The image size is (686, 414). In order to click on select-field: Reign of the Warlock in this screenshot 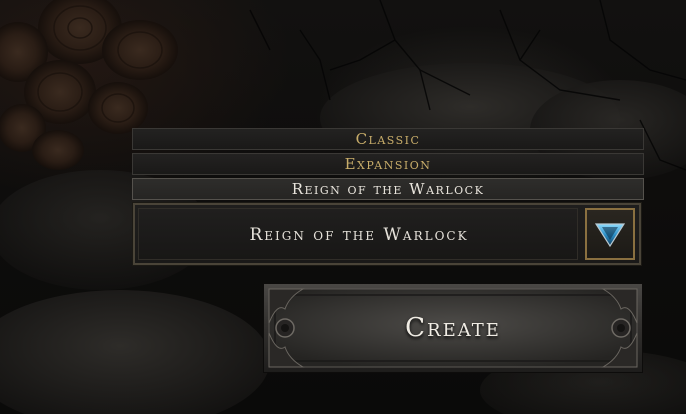, I will do `click(358, 234)`.